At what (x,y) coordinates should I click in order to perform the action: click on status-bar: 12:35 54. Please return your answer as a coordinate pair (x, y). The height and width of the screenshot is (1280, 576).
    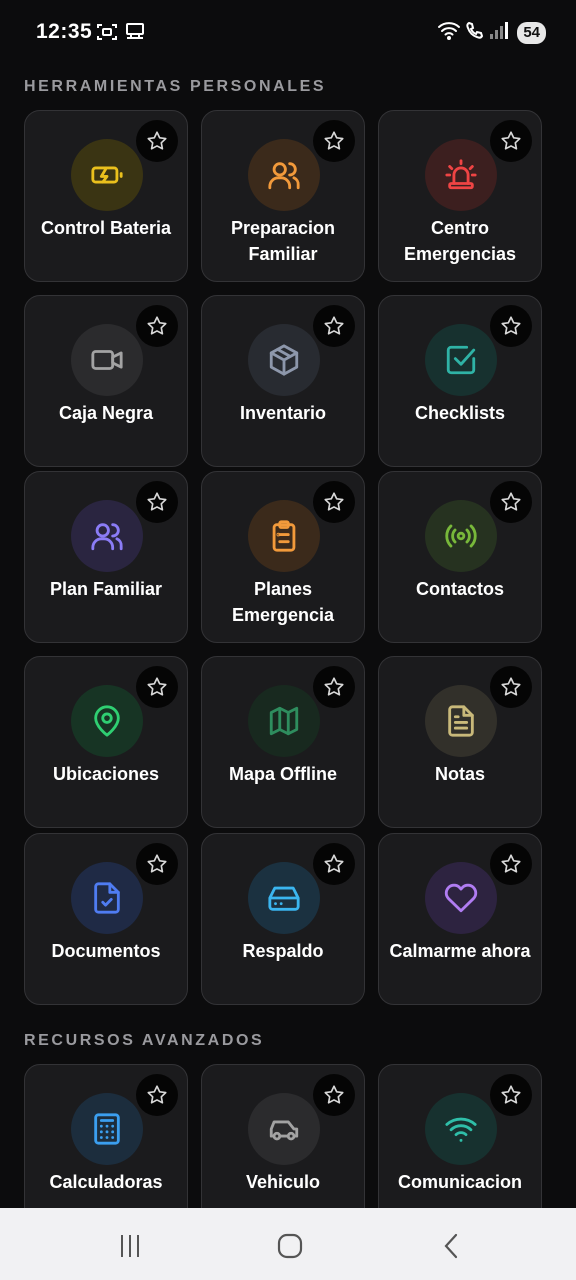
    Looking at the image, I should click on (288, 32).